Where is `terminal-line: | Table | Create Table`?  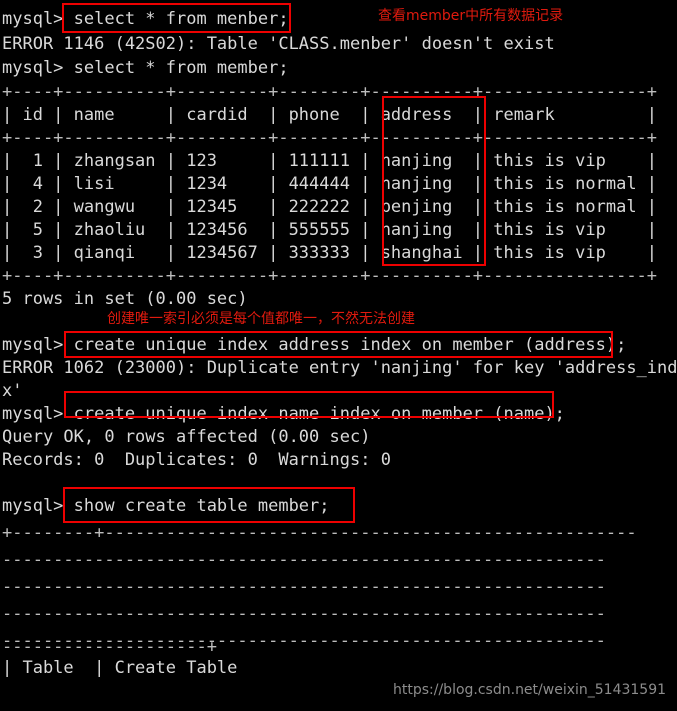
terminal-line: | Table | Create Table is located at coordinates (120, 668).